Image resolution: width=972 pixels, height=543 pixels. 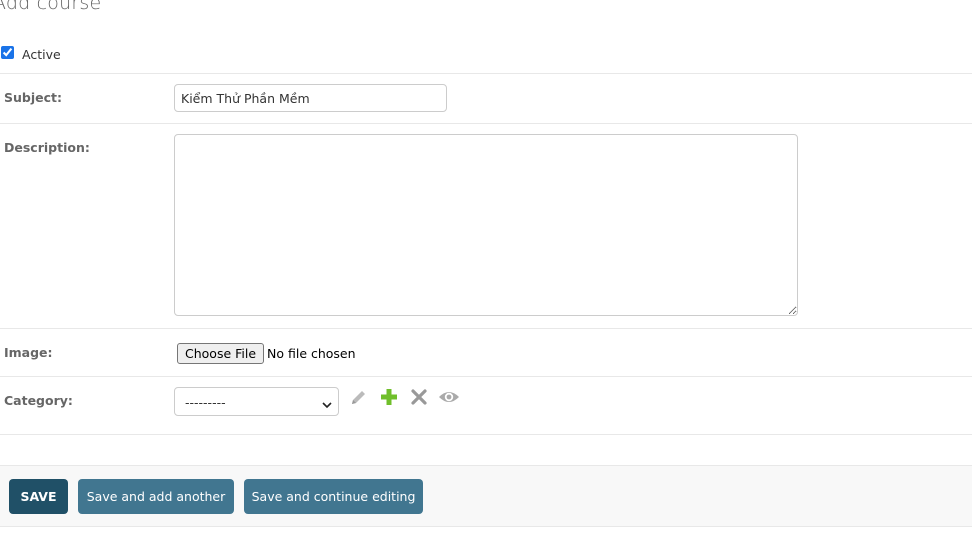 What do you see at coordinates (359, 397) in the screenshot?
I see `pencil-icon` at bounding box center [359, 397].